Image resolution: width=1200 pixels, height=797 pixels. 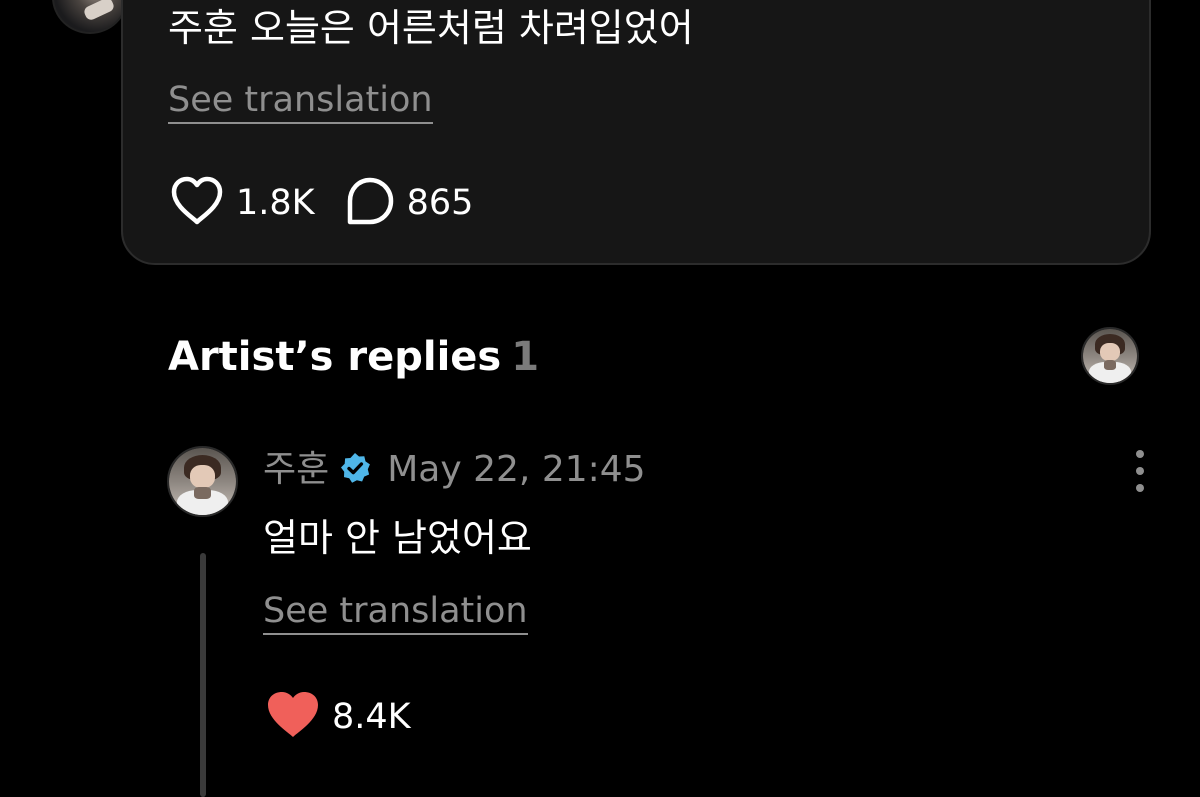 I want to click on reply-like-button: 8.4K, so click(x=338, y=717).